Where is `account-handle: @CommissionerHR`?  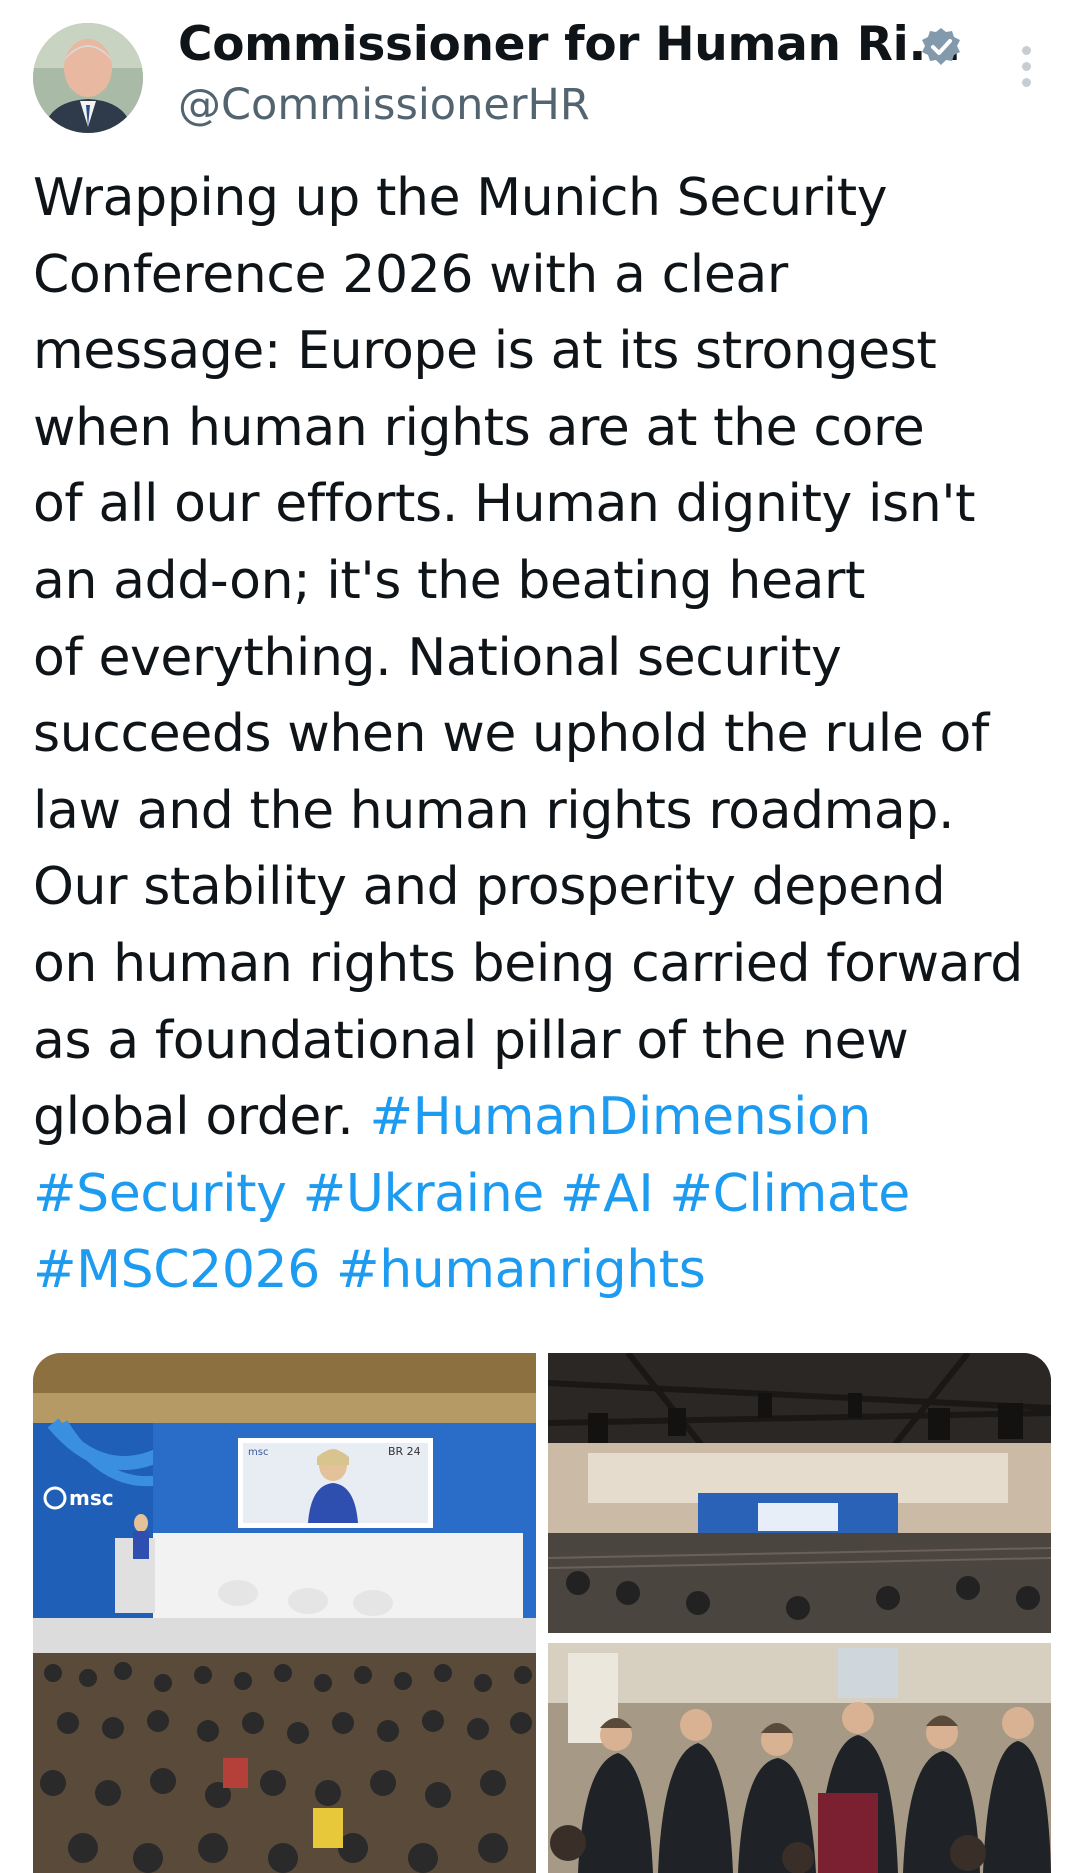
account-handle: @CommissionerHR is located at coordinates (384, 105).